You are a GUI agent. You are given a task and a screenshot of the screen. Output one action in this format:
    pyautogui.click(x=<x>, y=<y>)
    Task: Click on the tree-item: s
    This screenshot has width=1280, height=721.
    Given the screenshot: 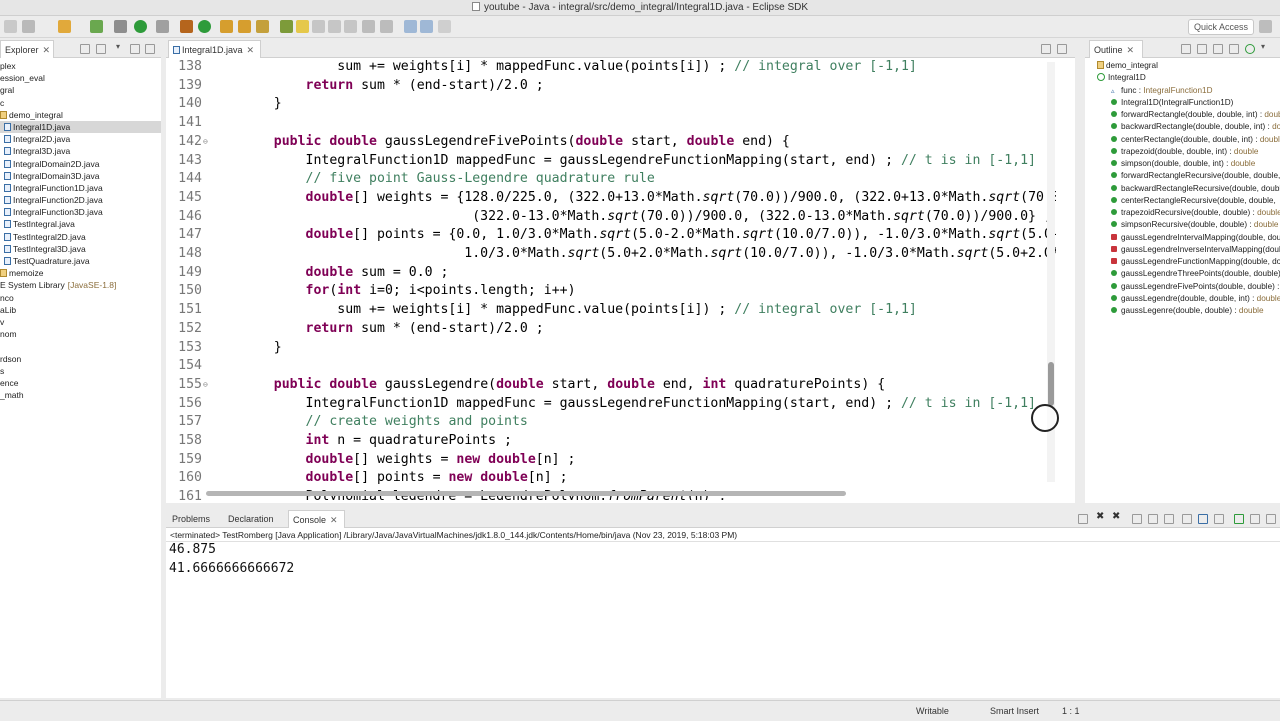 What is the action you would take?
    pyautogui.click(x=80, y=371)
    